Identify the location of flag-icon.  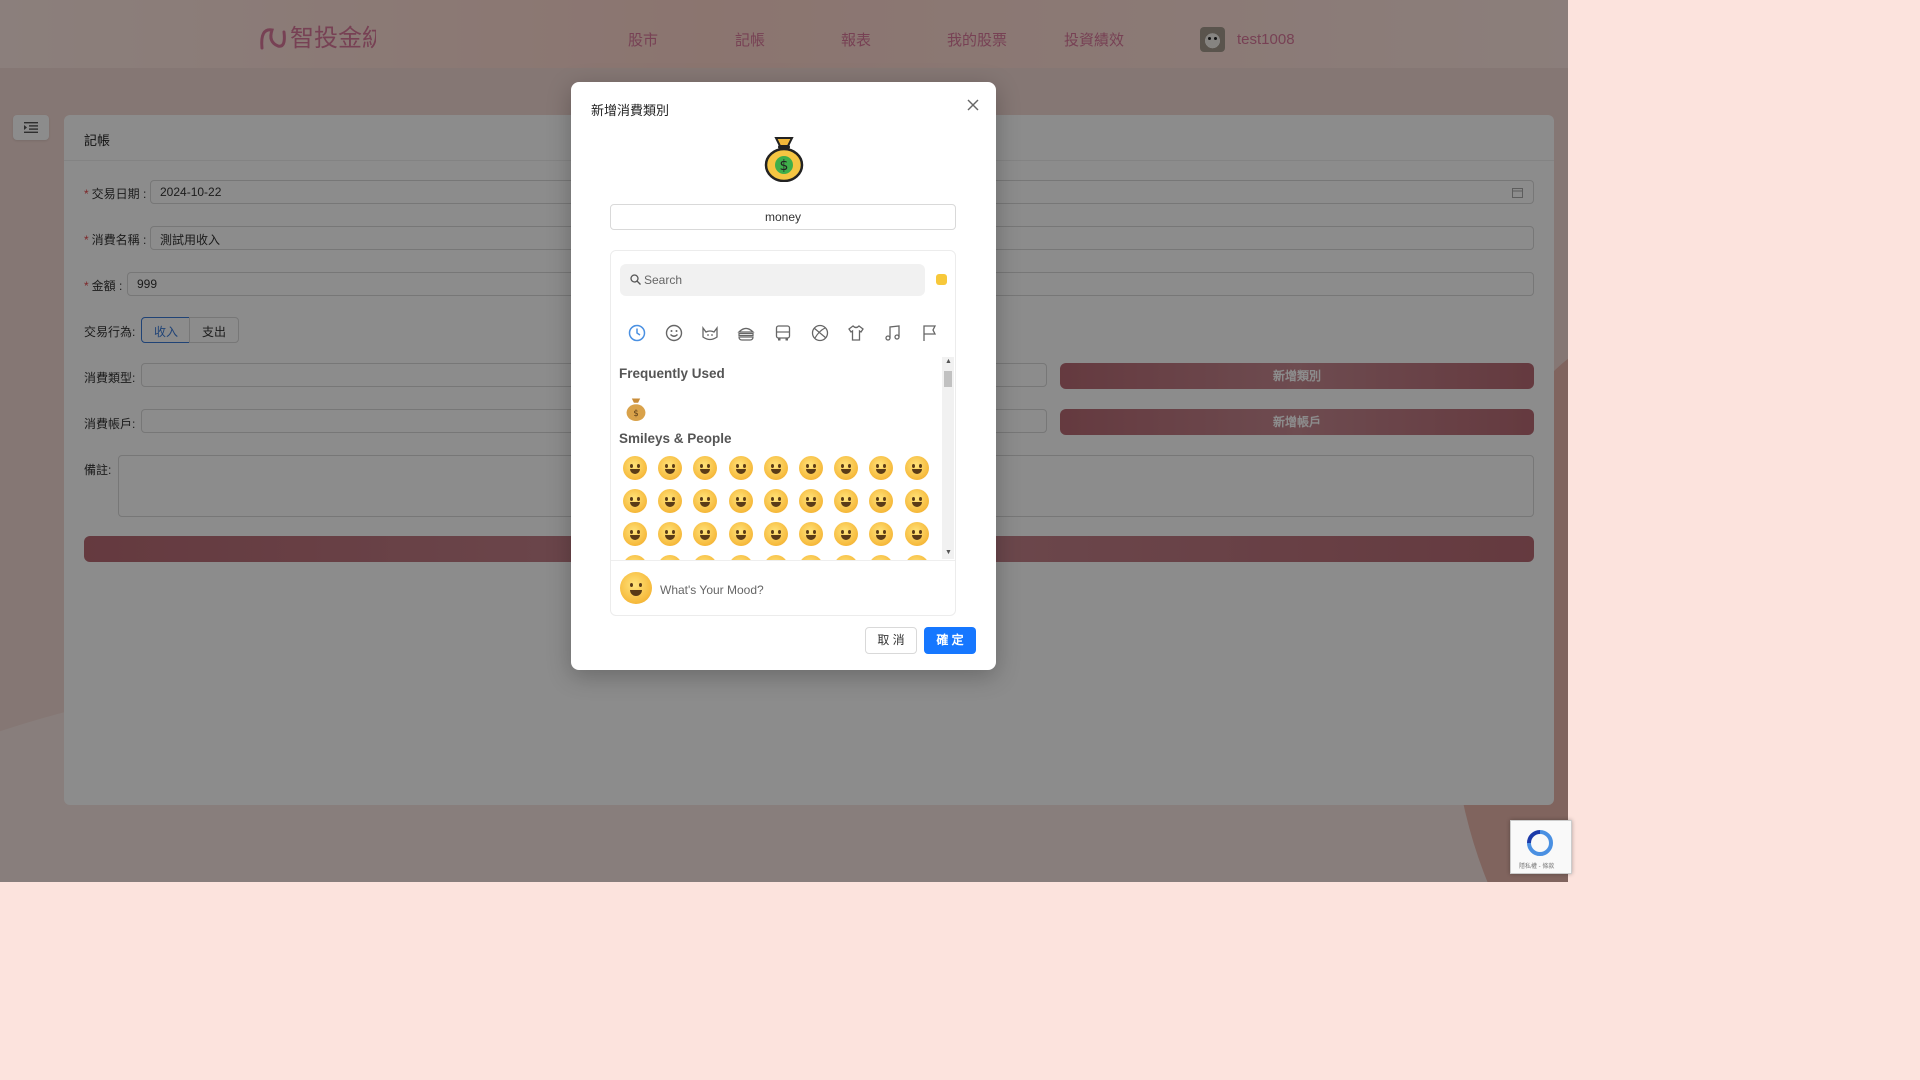
(930, 333).